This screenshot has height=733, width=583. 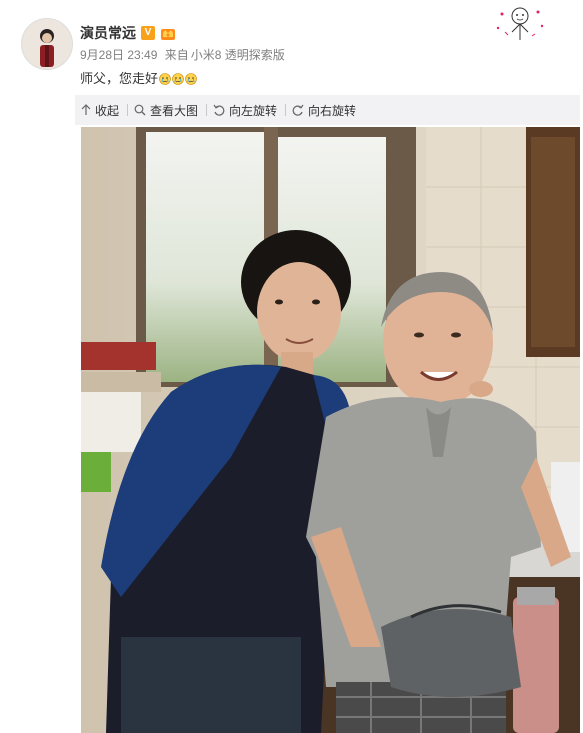 What do you see at coordinates (47, 44) in the screenshot?
I see `author-avatar` at bounding box center [47, 44].